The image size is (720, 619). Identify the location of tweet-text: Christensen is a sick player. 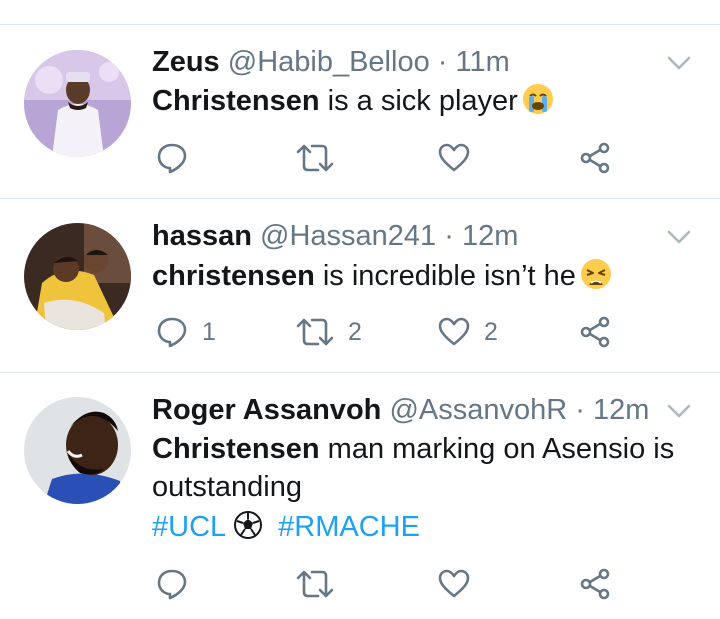
(418, 101).